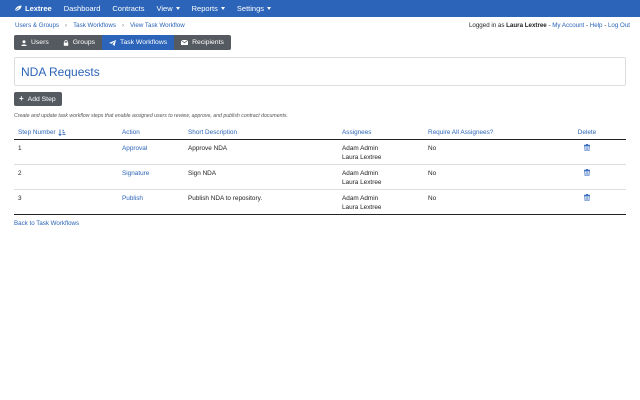  I want to click on section-tabs: Users Groups Task Workflows Recipients, so click(122, 42).